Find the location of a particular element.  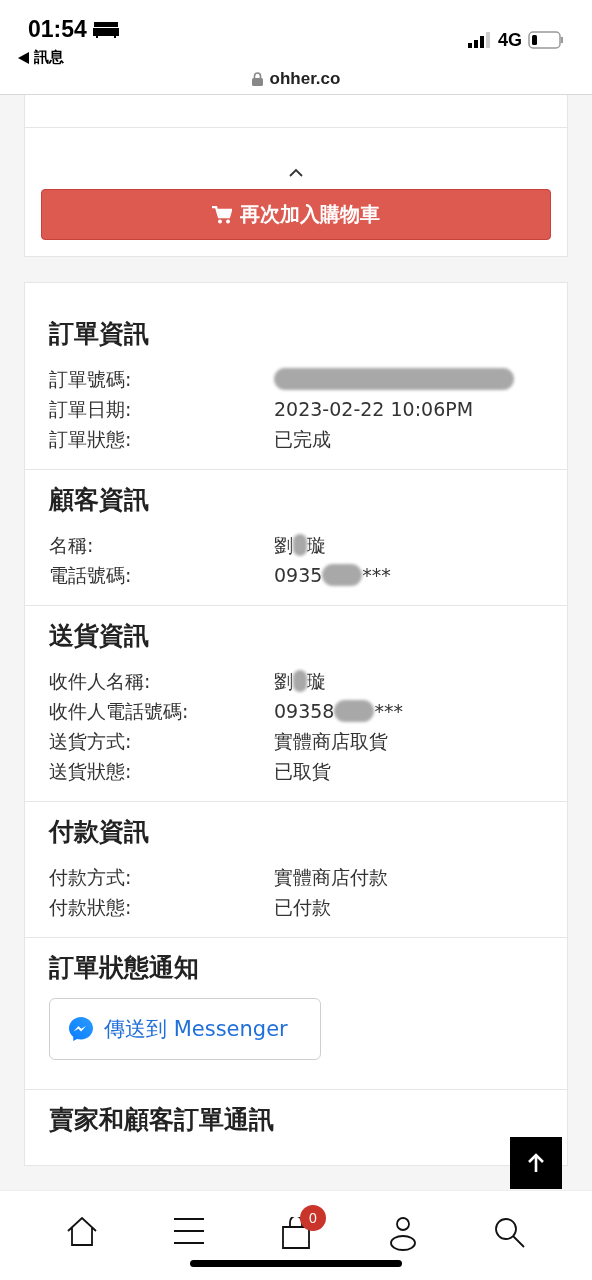

back-to-top-button is located at coordinates (536, 1163).